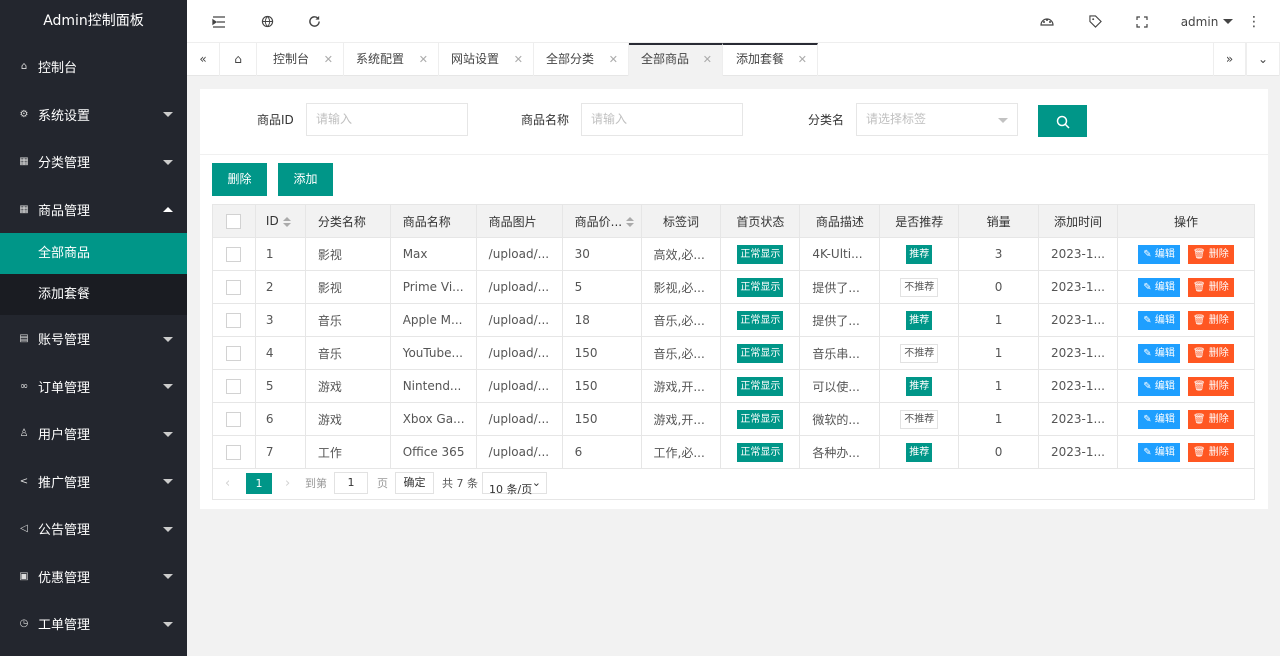  Describe the element at coordinates (93, 339) in the screenshot. I see `sidebar-item-account: ▤ 账号管理` at that location.